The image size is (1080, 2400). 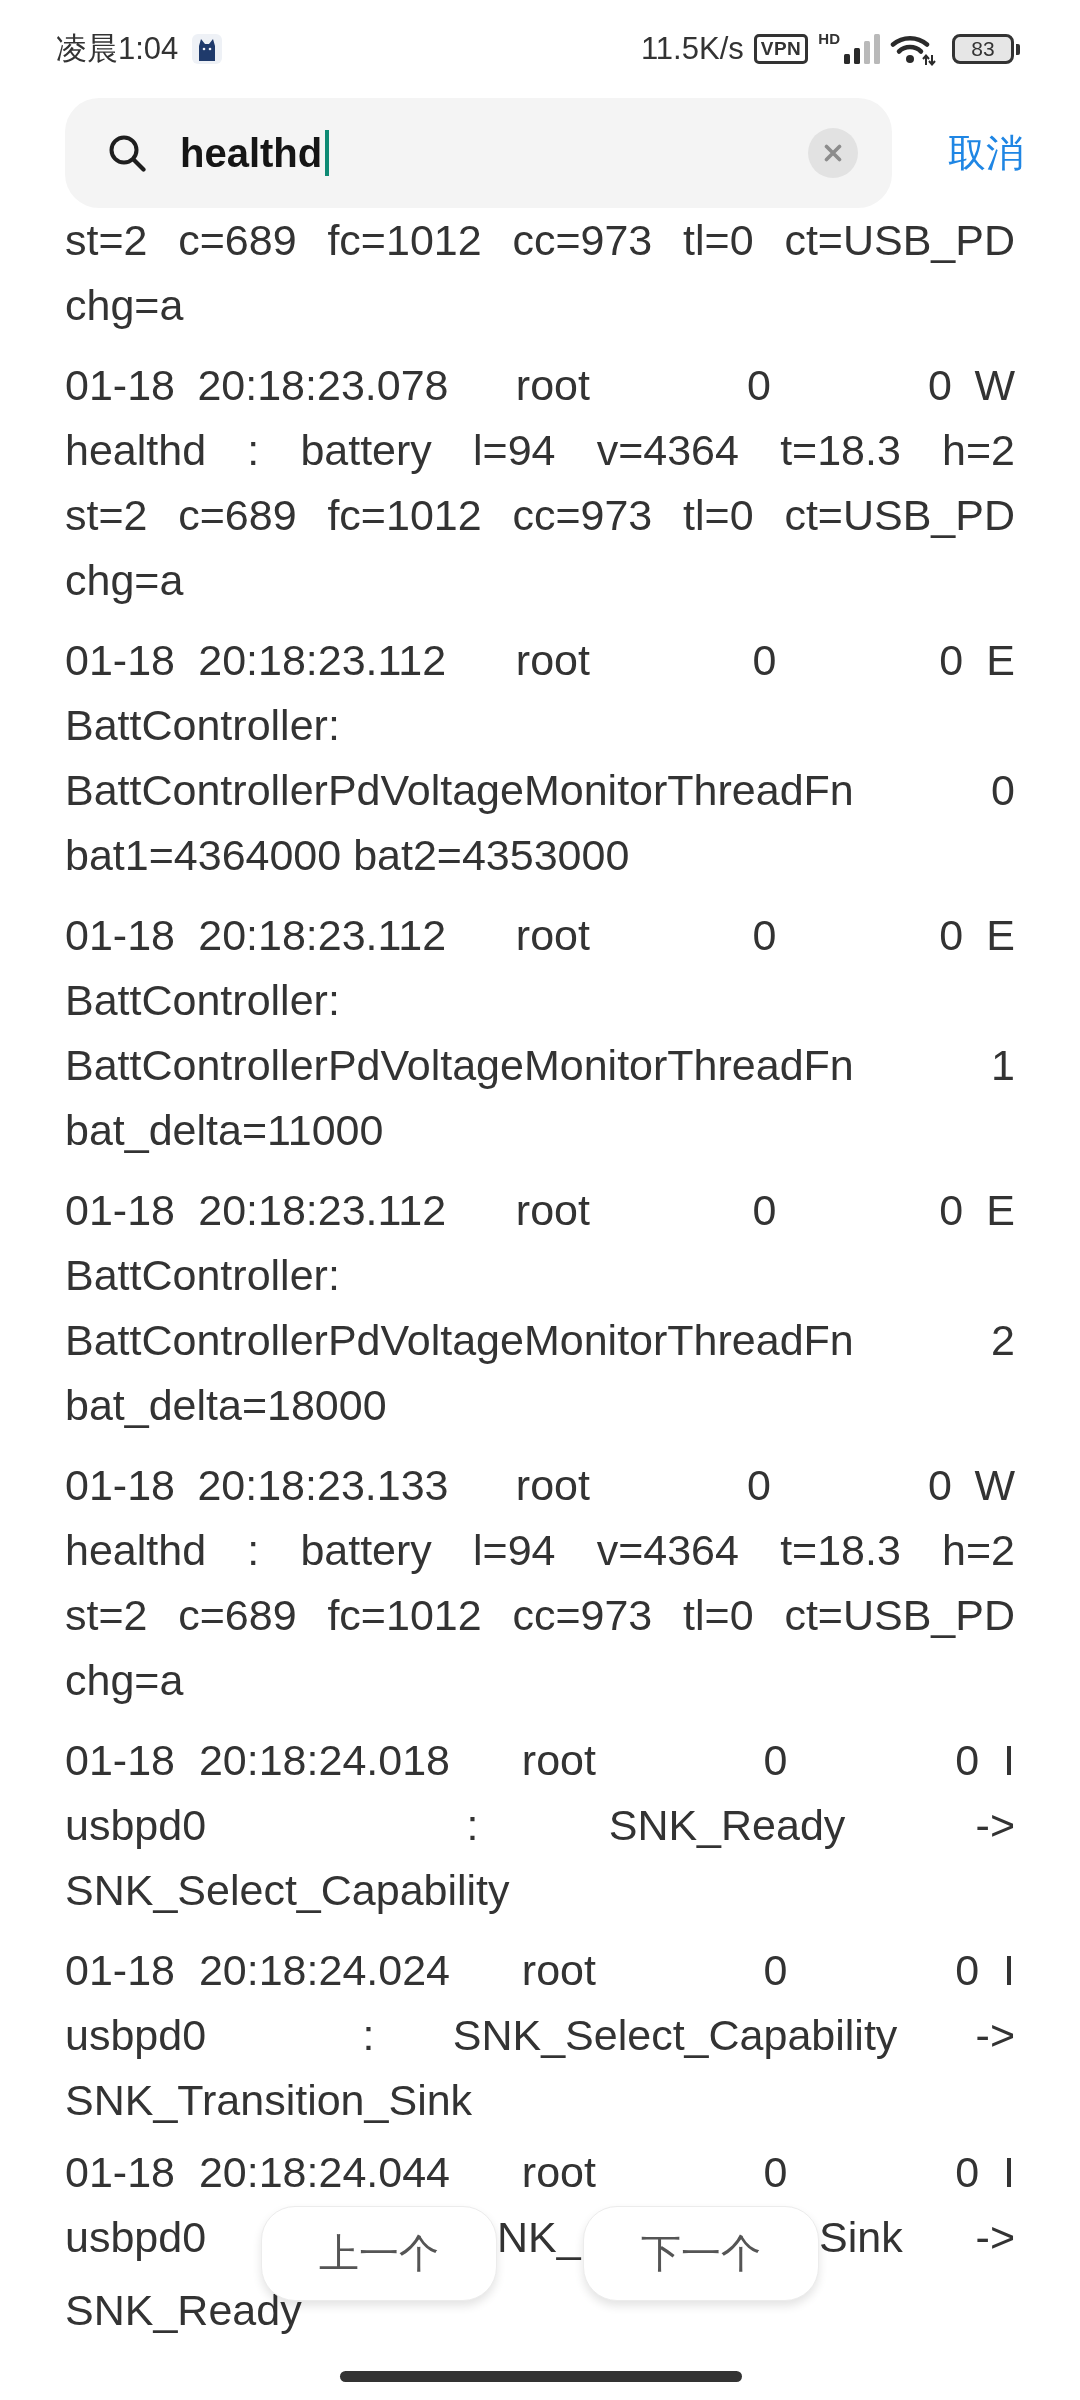 I want to click on log-entry: 01-18 20:18:24.018 root 0 0 I usbpd0 : SNK_Ready -> SNK_Select_Capability, so click(x=540, y=1825).